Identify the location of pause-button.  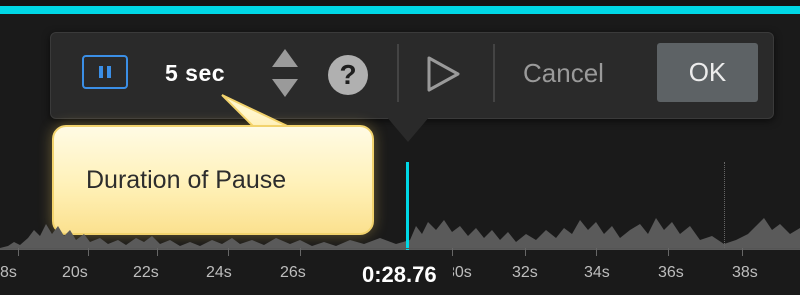
(105, 72).